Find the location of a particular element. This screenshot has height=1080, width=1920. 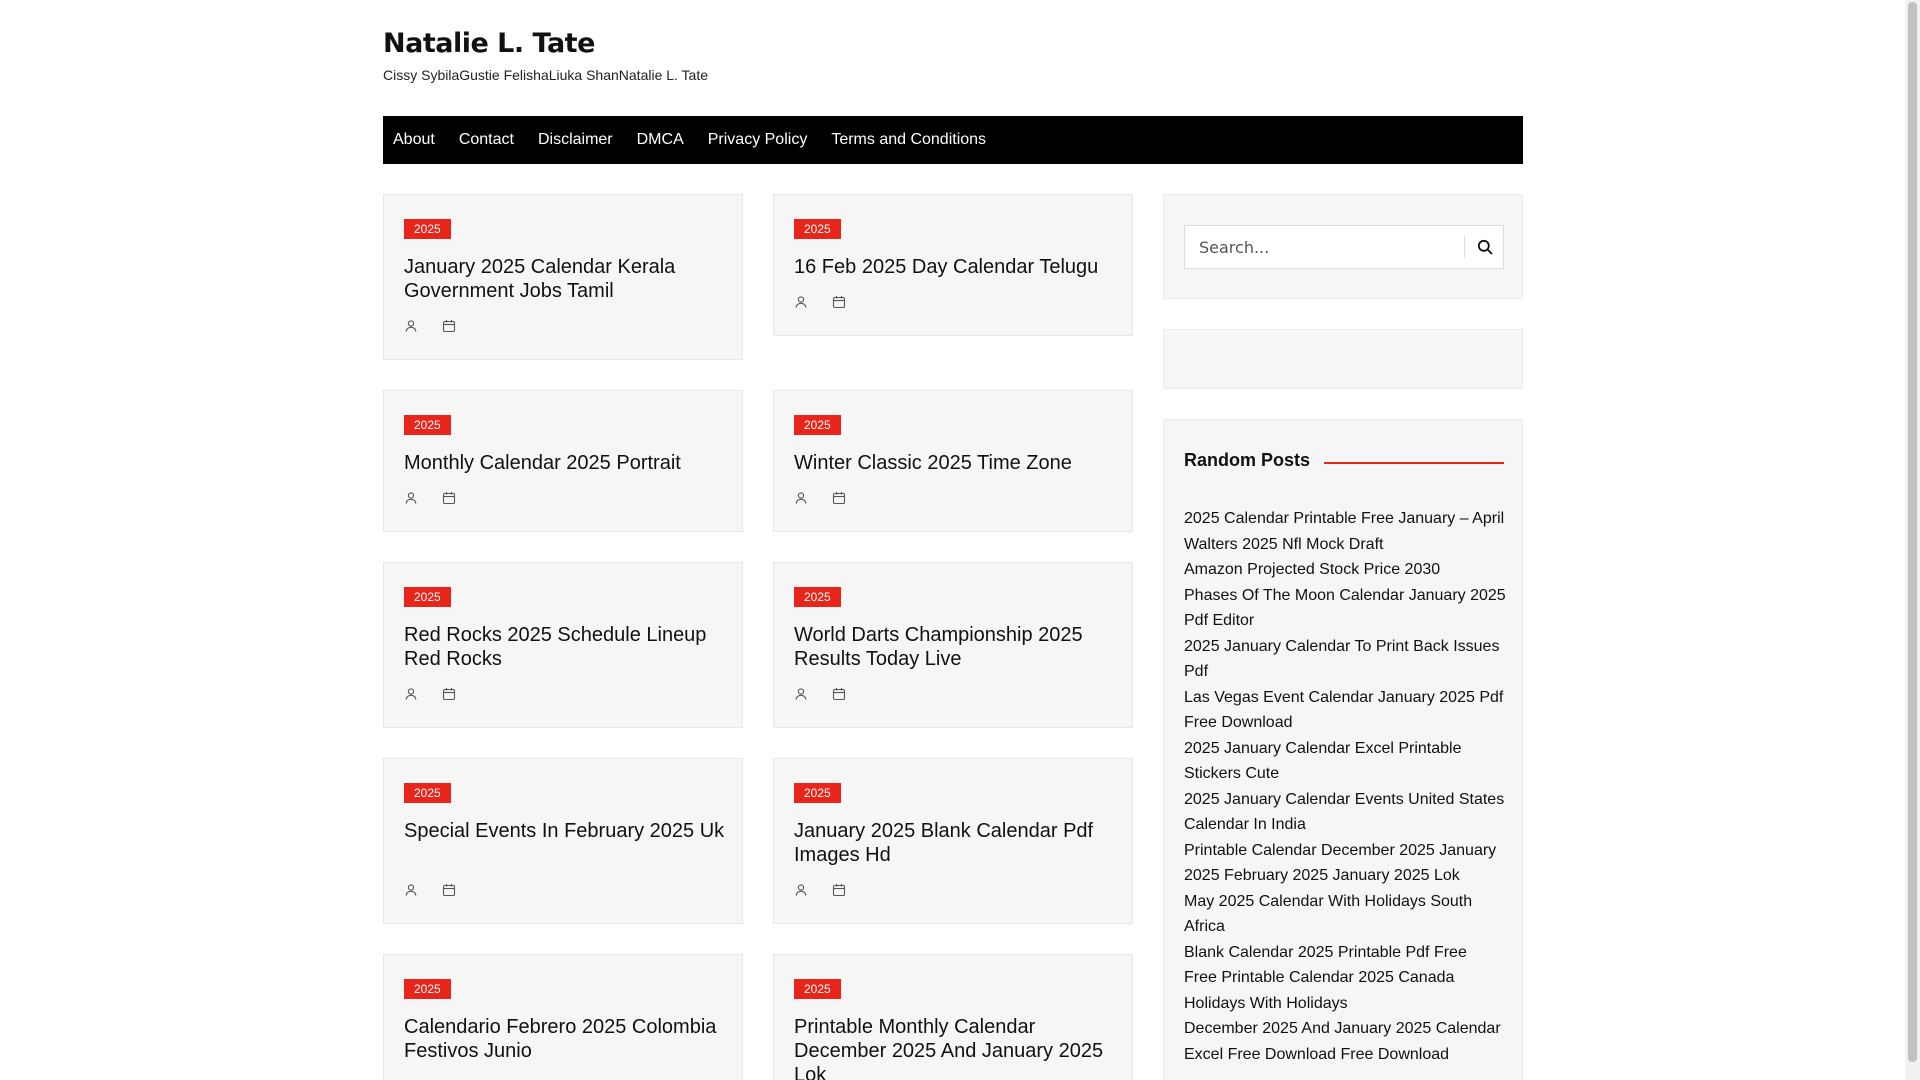

post-title: Red Rocks 2025 Schedule Lineup Red Rocks is located at coordinates (566, 647).